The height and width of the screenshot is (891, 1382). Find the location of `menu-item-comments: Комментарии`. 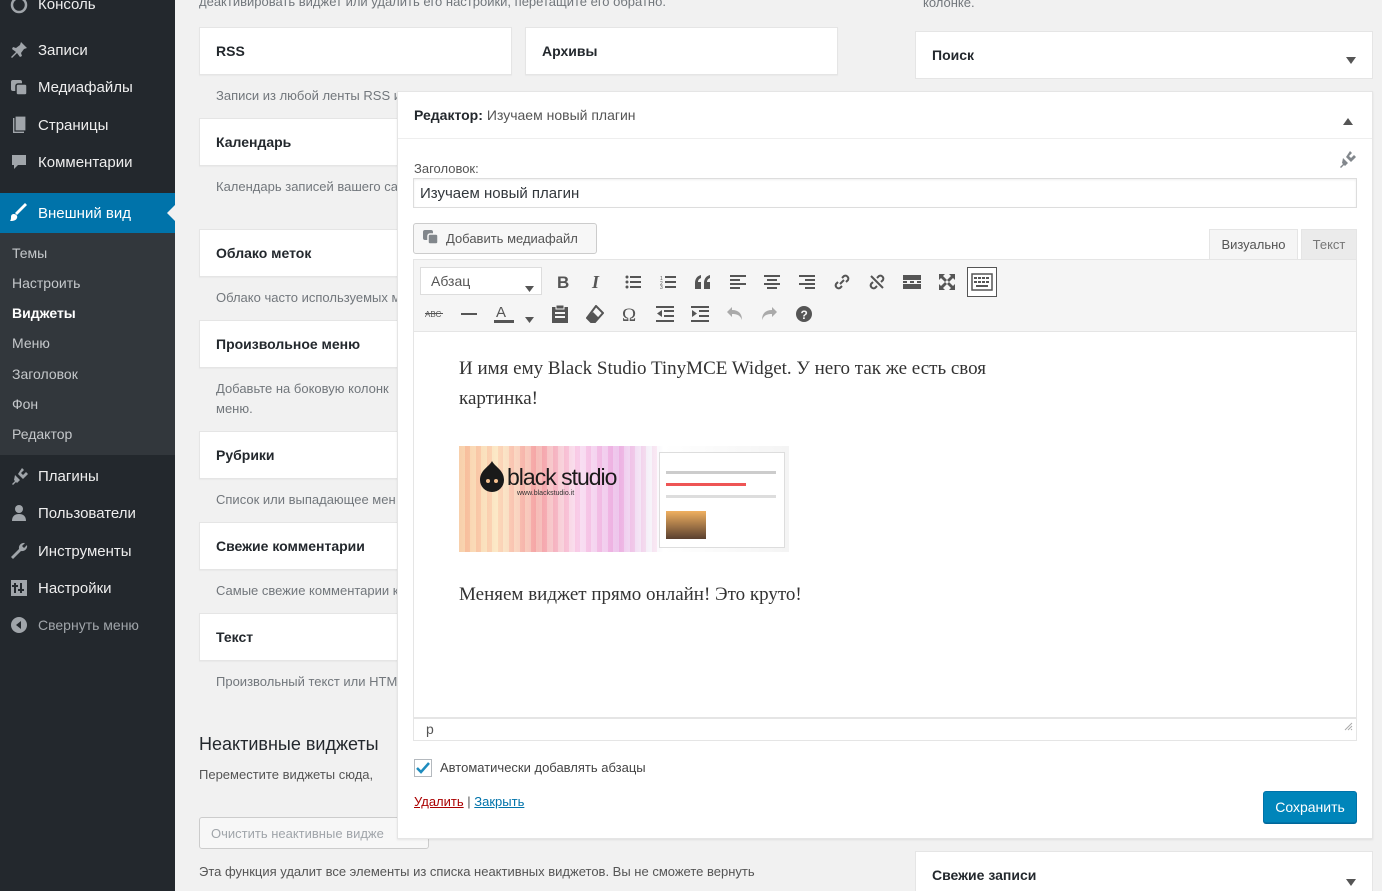

menu-item-comments: Комментарии is located at coordinates (87, 162).